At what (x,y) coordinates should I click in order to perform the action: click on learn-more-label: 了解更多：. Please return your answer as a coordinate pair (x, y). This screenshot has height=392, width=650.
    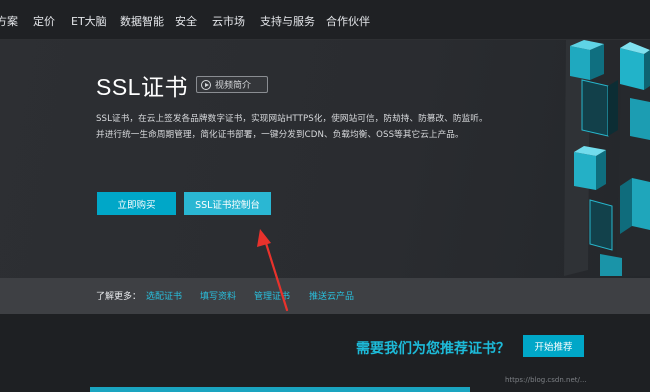
    Looking at the image, I should click on (119, 297).